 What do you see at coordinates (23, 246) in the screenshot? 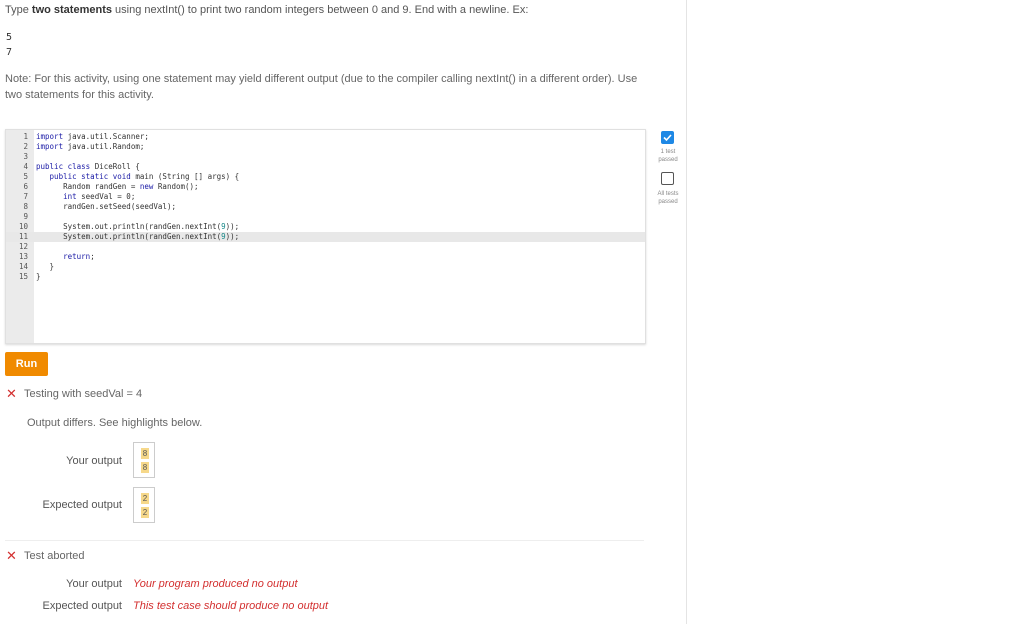
I see `line-number: 12` at bounding box center [23, 246].